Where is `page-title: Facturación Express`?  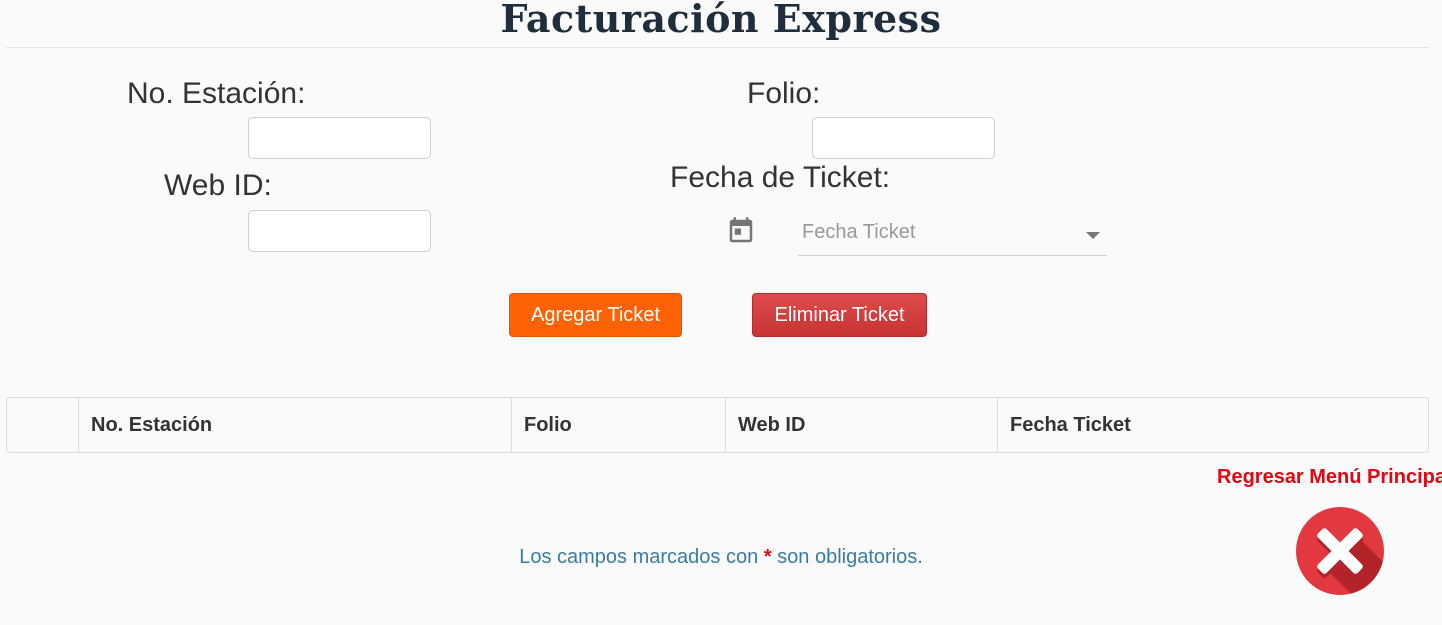 page-title: Facturación Express is located at coordinates (721, 20).